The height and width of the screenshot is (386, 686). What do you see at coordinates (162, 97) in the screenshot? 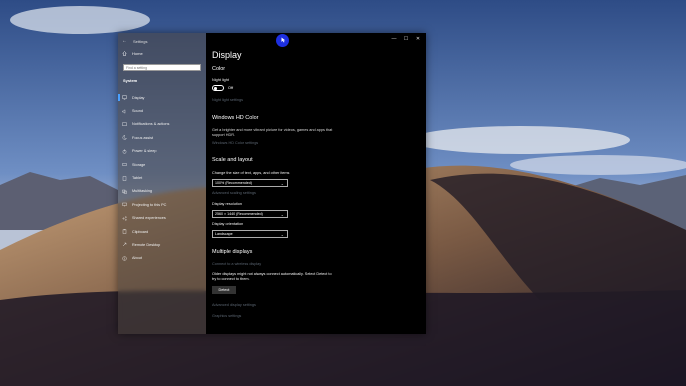
I see `sidebar-item-display: Display` at bounding box center [162, 97].